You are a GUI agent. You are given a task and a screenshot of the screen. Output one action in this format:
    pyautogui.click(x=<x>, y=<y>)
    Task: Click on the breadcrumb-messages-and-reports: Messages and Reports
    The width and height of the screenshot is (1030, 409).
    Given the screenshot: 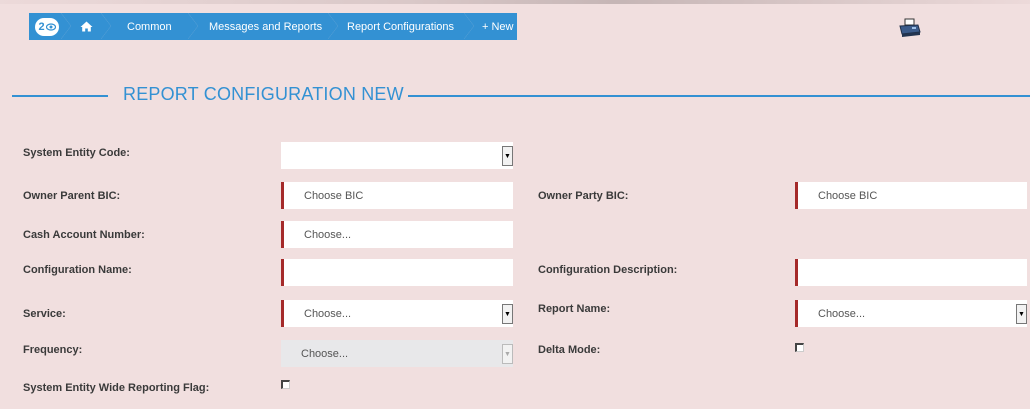 What is the action you would take?
    pyautogui.click(x=263, y=26)
    